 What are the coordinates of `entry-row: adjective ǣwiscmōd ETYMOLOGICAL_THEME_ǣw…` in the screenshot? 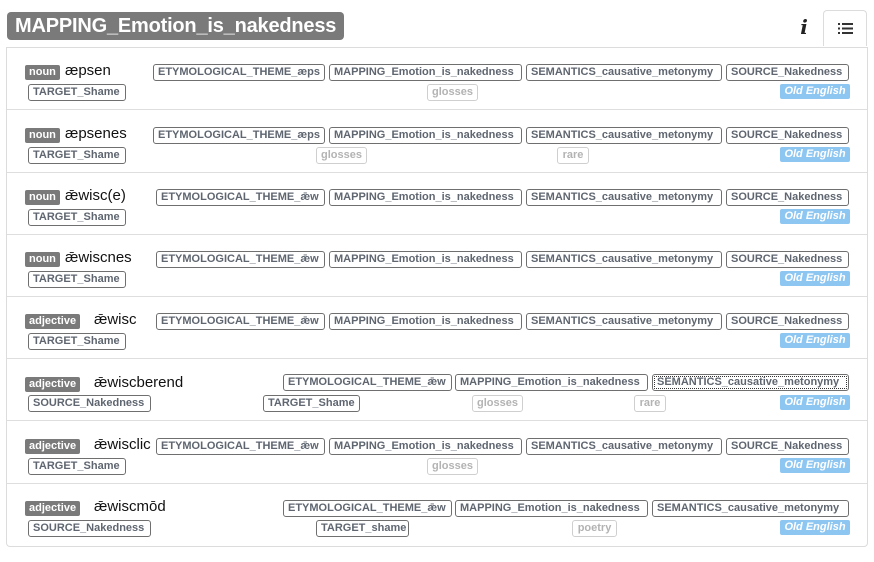 It's located at (437, 515).